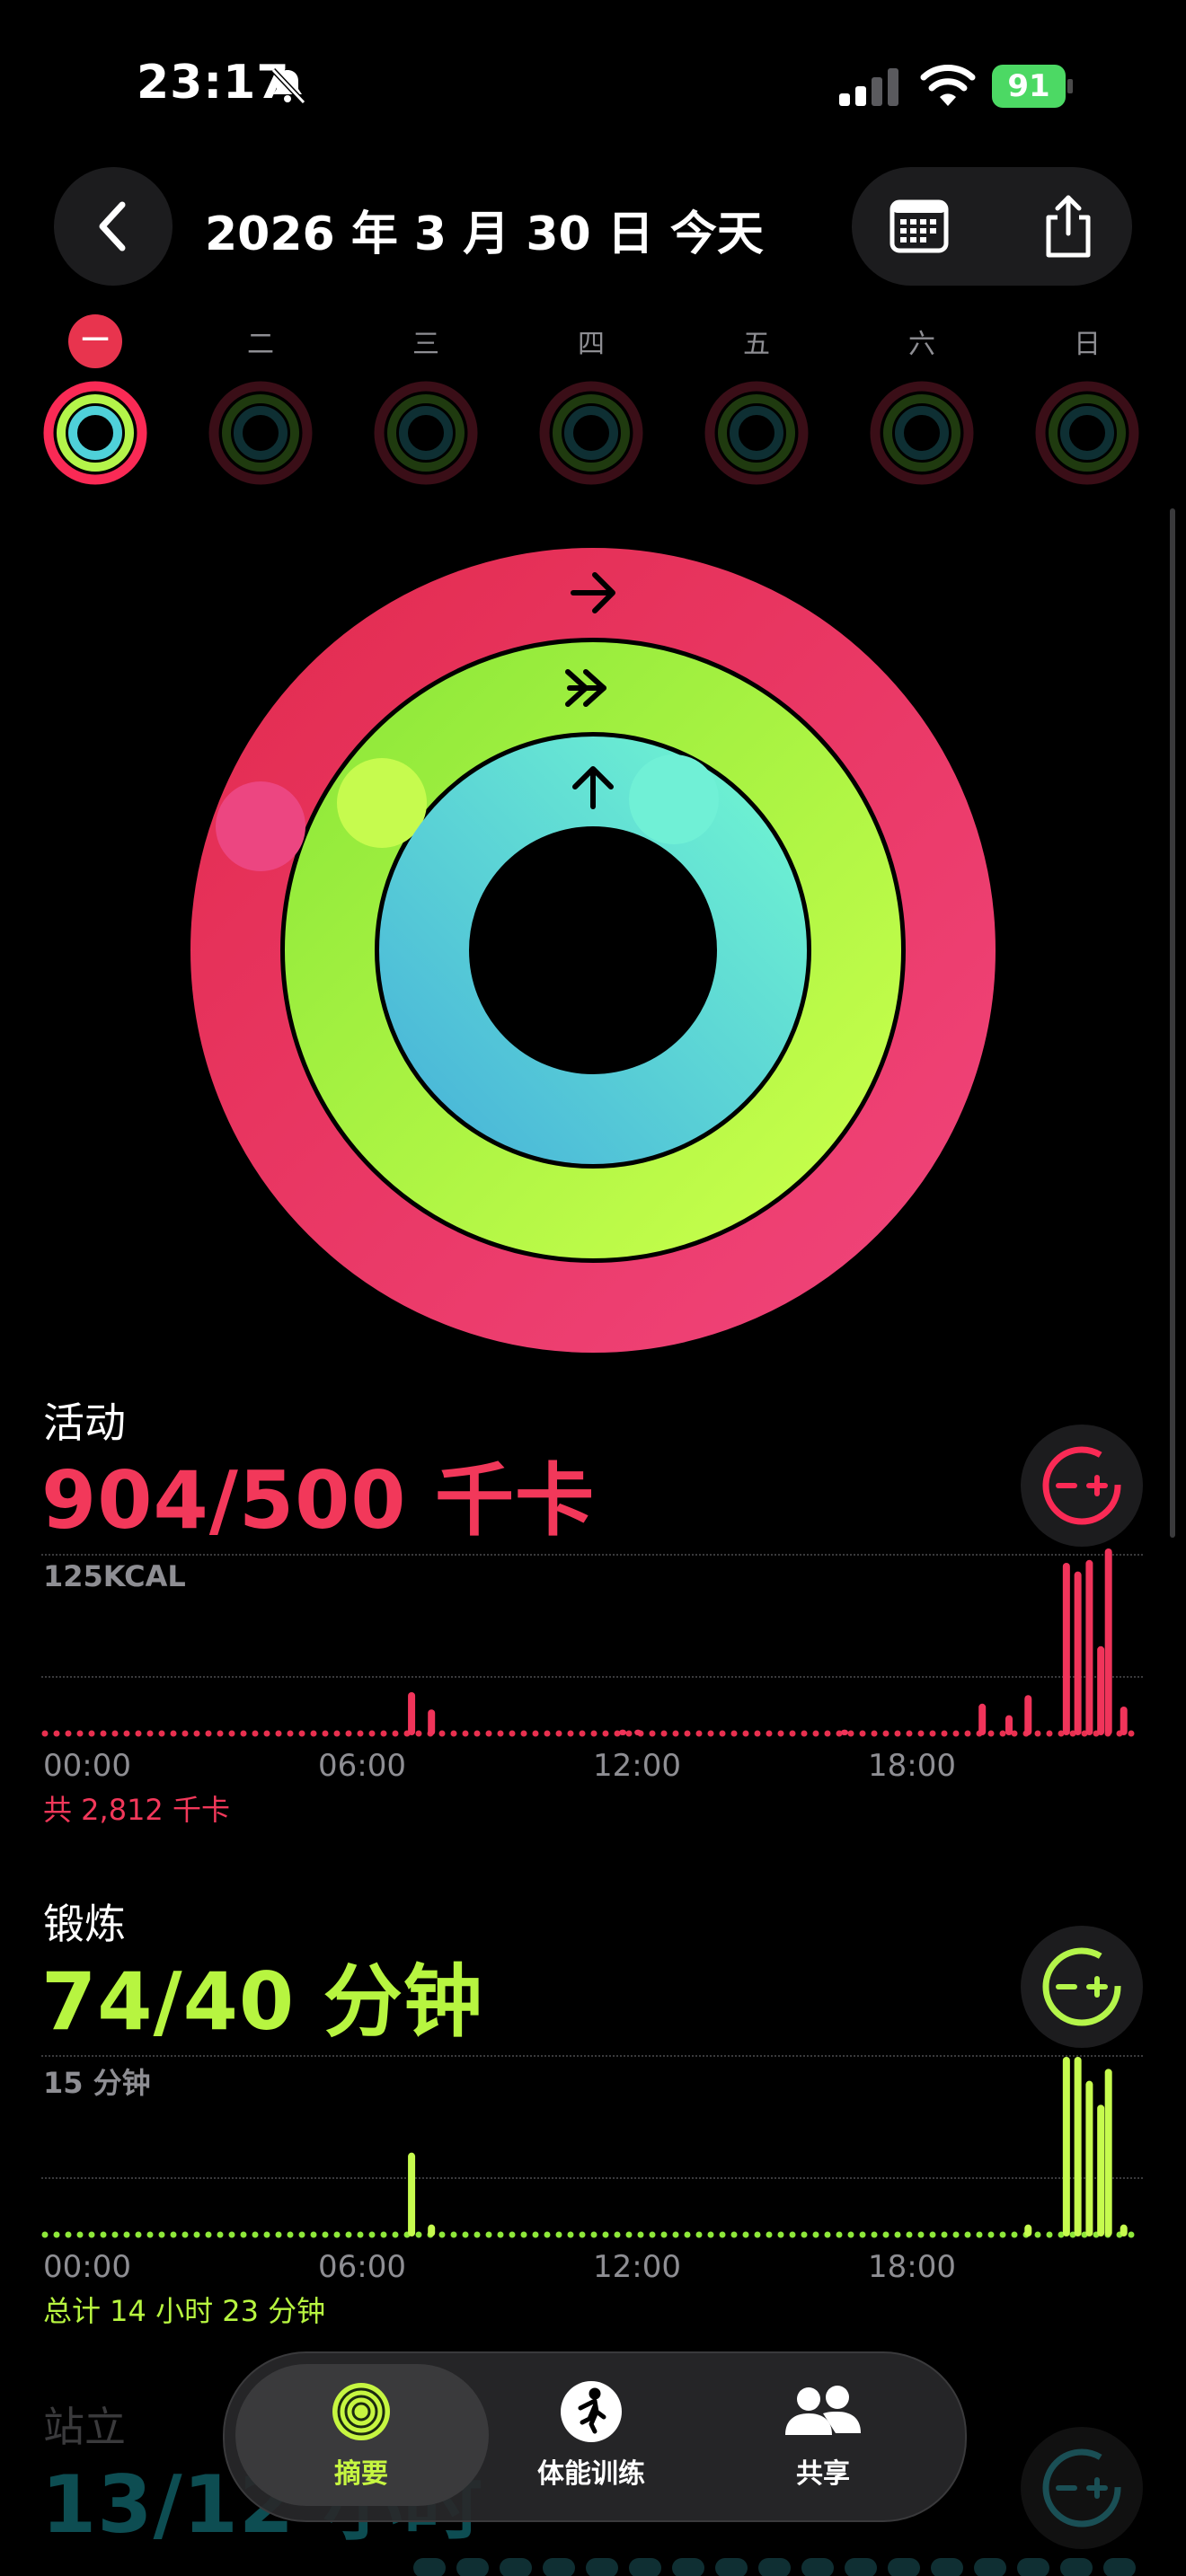  I want to click on chevron-left-icon, so click(112, 226).